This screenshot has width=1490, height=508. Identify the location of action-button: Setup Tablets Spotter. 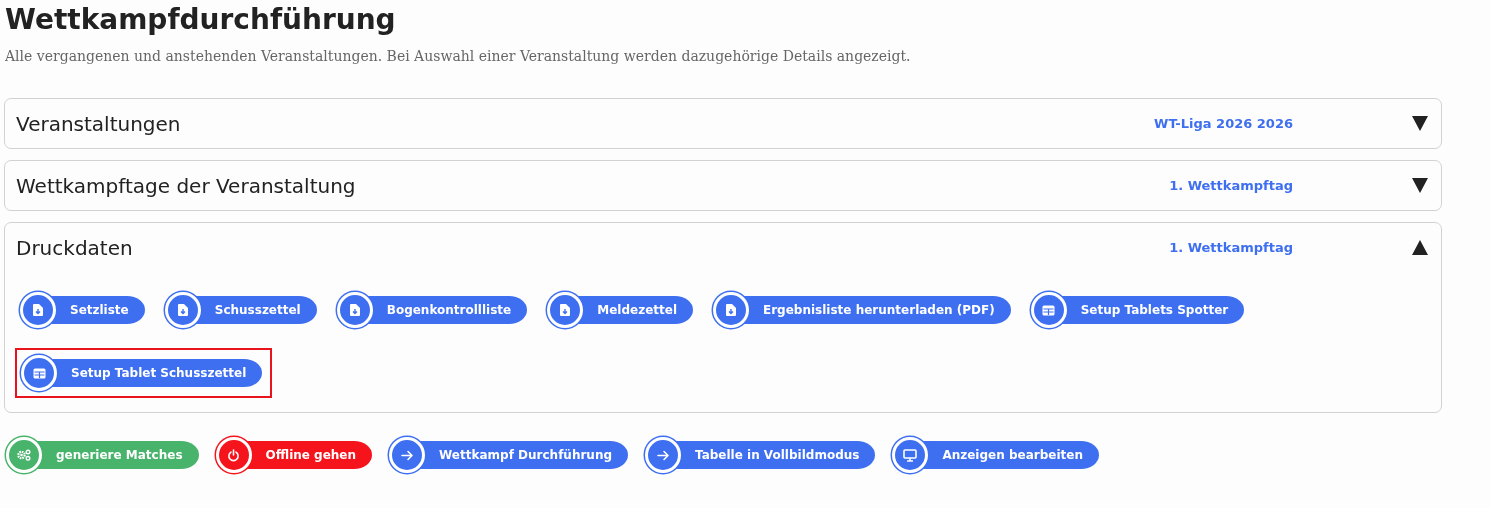
(1137, 310).